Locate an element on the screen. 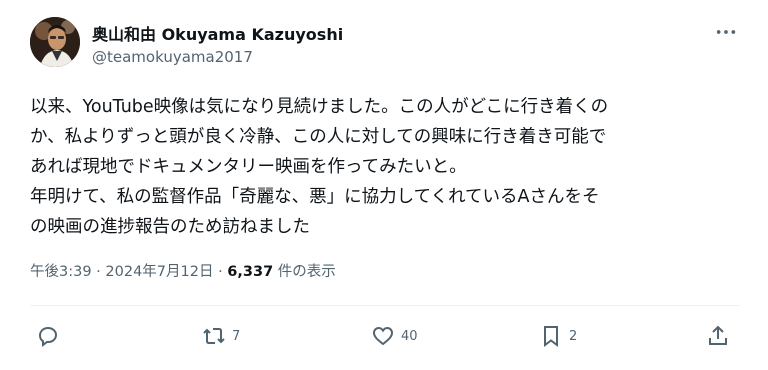  avatar is located at coordinates (55, 42).